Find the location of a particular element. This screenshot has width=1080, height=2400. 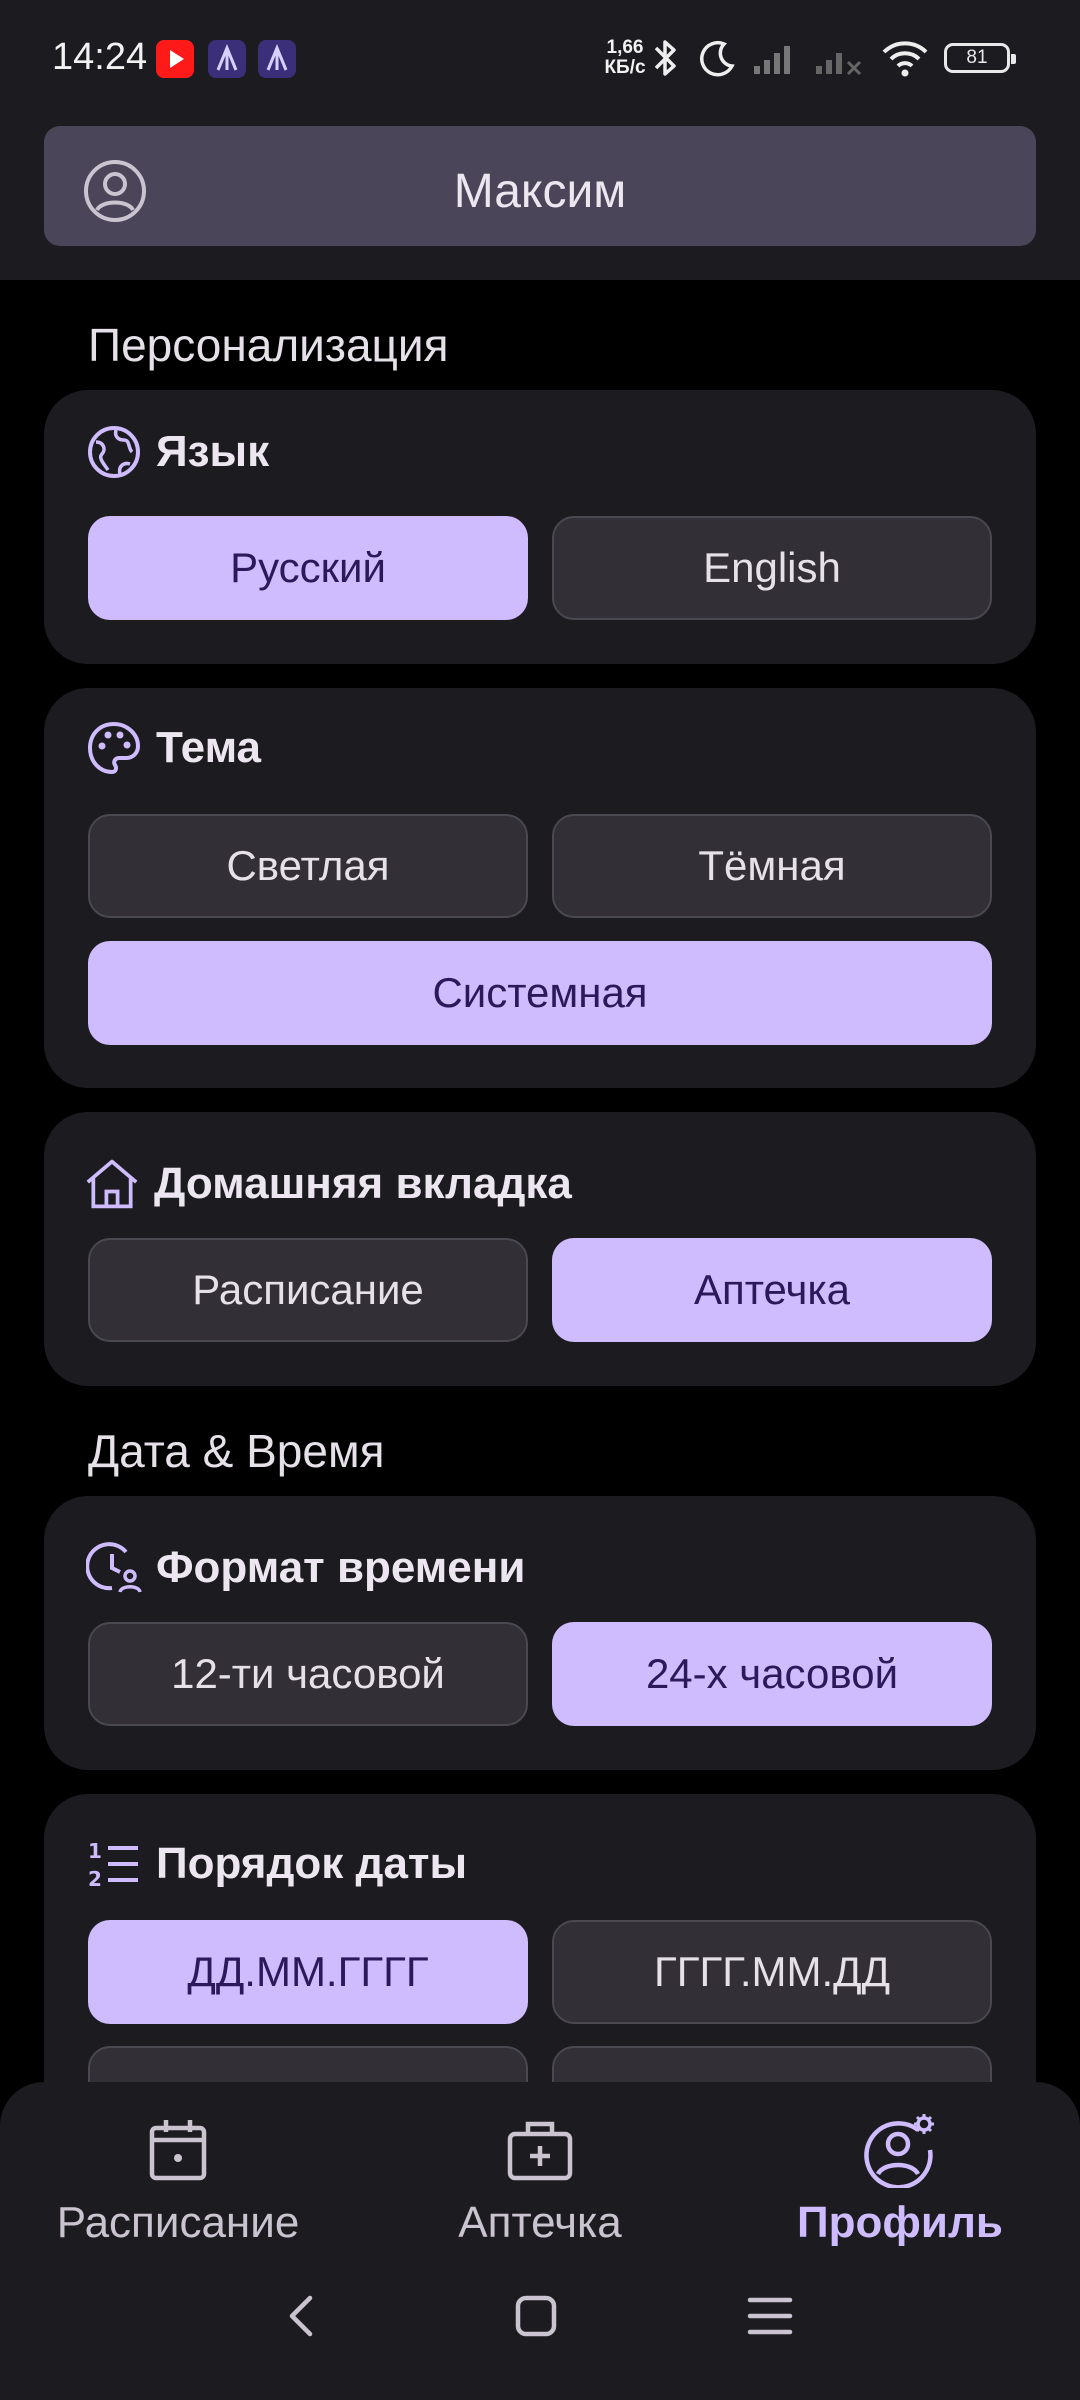

nav-item-medkit: Аптечка is located at coordinates (540, 2180).